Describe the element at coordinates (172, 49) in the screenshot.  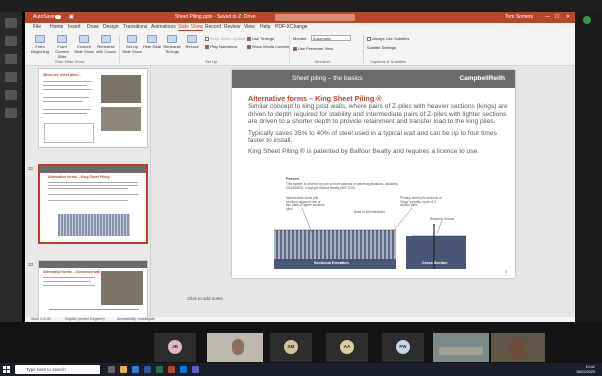
I see `rehearse-timings-label: Rehearse Timings` at that location.